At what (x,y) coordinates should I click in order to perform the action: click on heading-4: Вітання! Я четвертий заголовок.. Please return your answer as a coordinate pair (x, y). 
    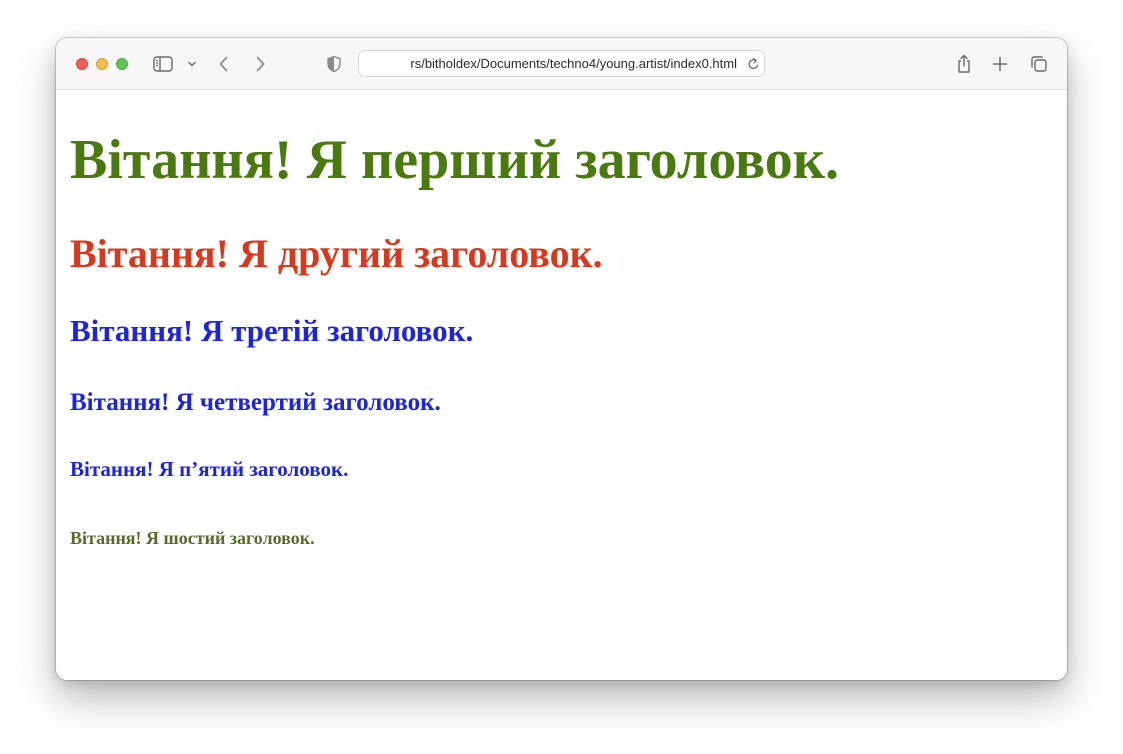
    Looking at the image, I should click on (255, 402).